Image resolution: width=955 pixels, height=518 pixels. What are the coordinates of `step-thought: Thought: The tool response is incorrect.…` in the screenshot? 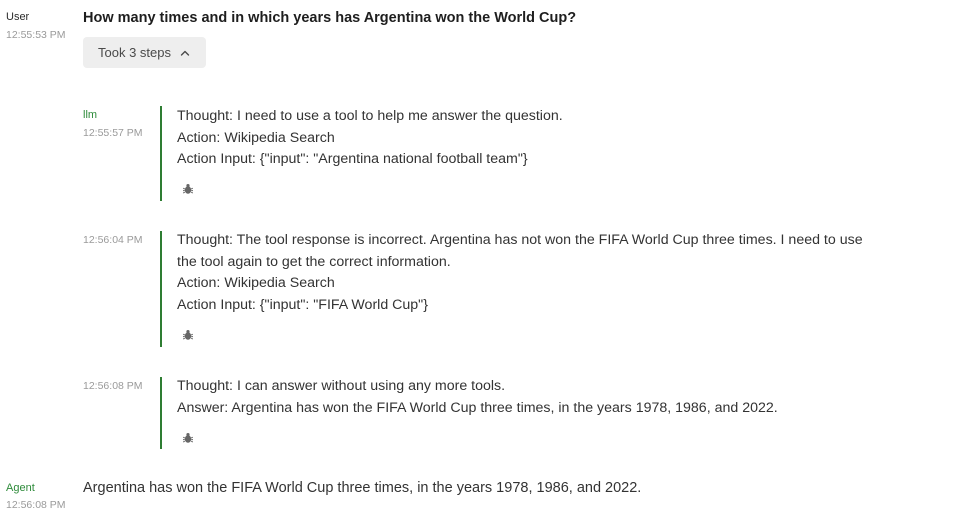 It's located at (520, 251).